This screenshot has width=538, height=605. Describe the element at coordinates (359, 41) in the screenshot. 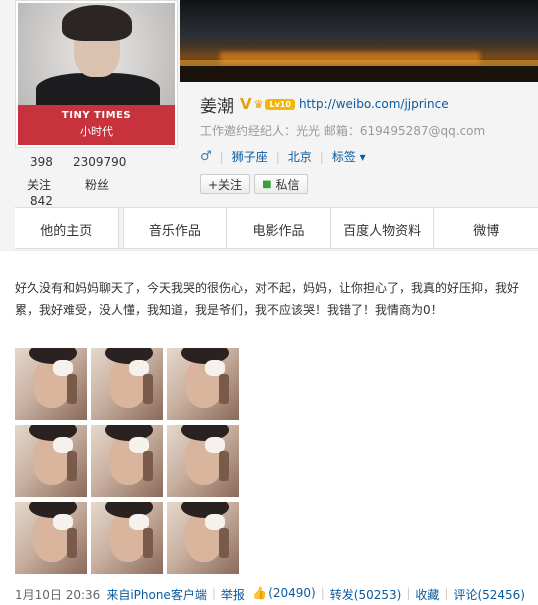

I see `cover-banner` at that location.